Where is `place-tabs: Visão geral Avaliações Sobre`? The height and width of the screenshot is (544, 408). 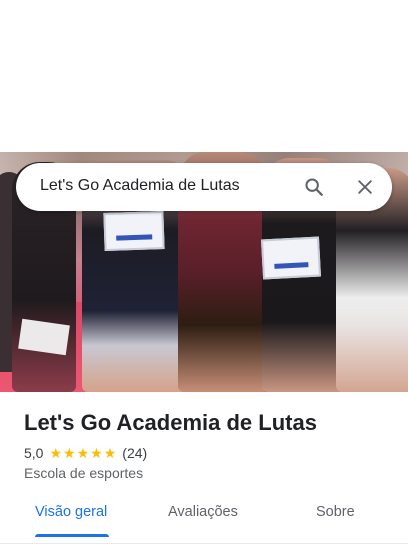
place-tabs: Visão geral Avaliações Sobre is located at coordinates (204, 516).